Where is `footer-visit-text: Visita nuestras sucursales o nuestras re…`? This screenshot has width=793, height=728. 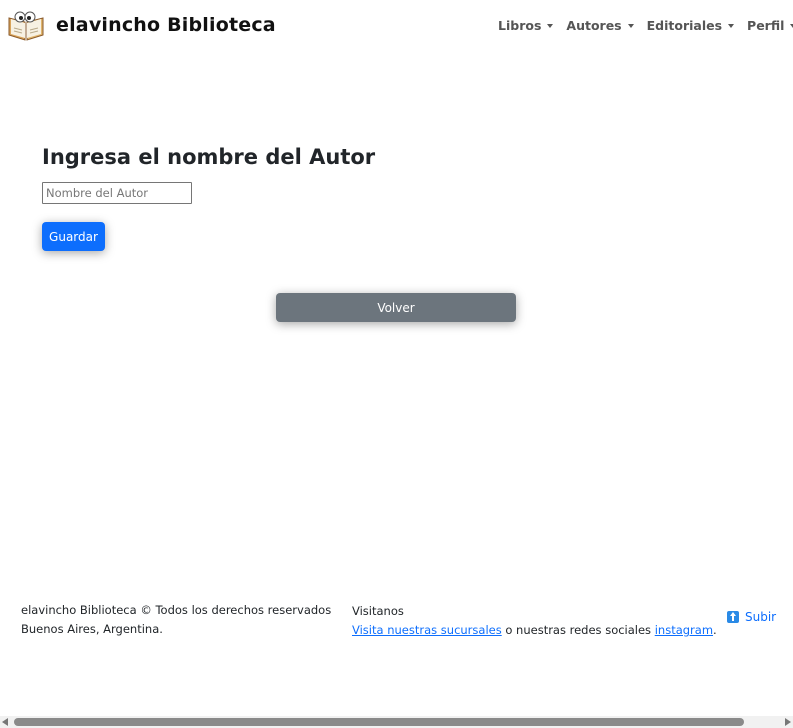
footer-visit-text: Visita nuestras sucursales o nuestras re… is located at coordinates (534, 630).